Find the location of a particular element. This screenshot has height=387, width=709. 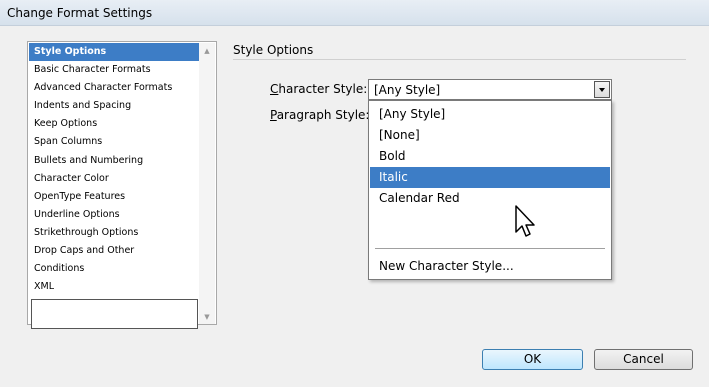

arrow-cursor-icon is located at coordinates (525, 221).